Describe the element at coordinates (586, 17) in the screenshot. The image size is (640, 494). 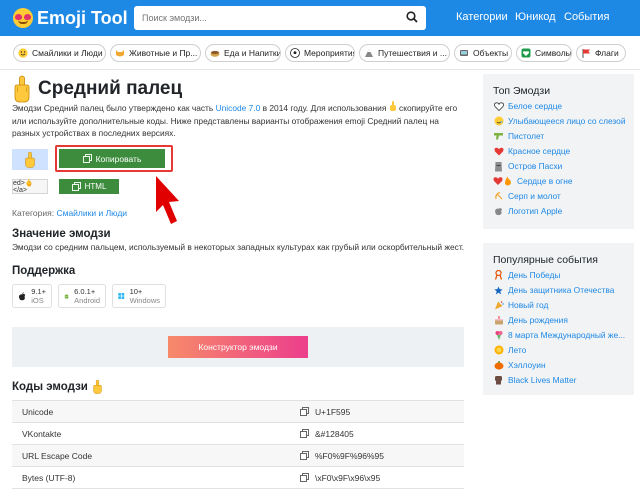
I see `nav-events: События` at that location.